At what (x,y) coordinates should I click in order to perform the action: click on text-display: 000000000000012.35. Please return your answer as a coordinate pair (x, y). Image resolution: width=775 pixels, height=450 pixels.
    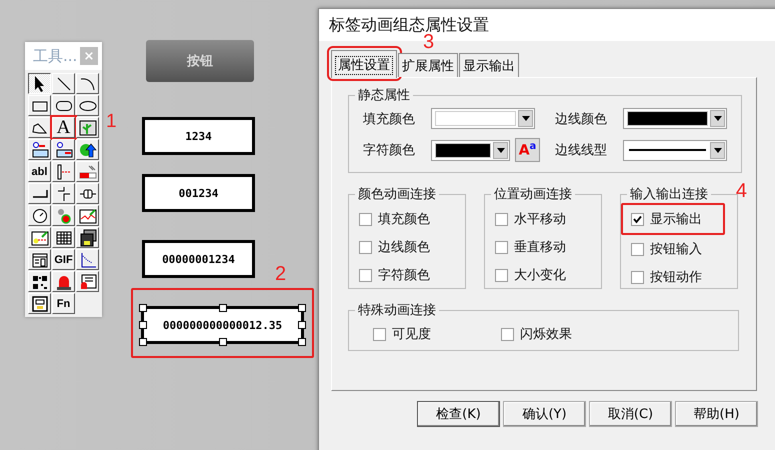
    Looking at the image, I should click on (222, 325).